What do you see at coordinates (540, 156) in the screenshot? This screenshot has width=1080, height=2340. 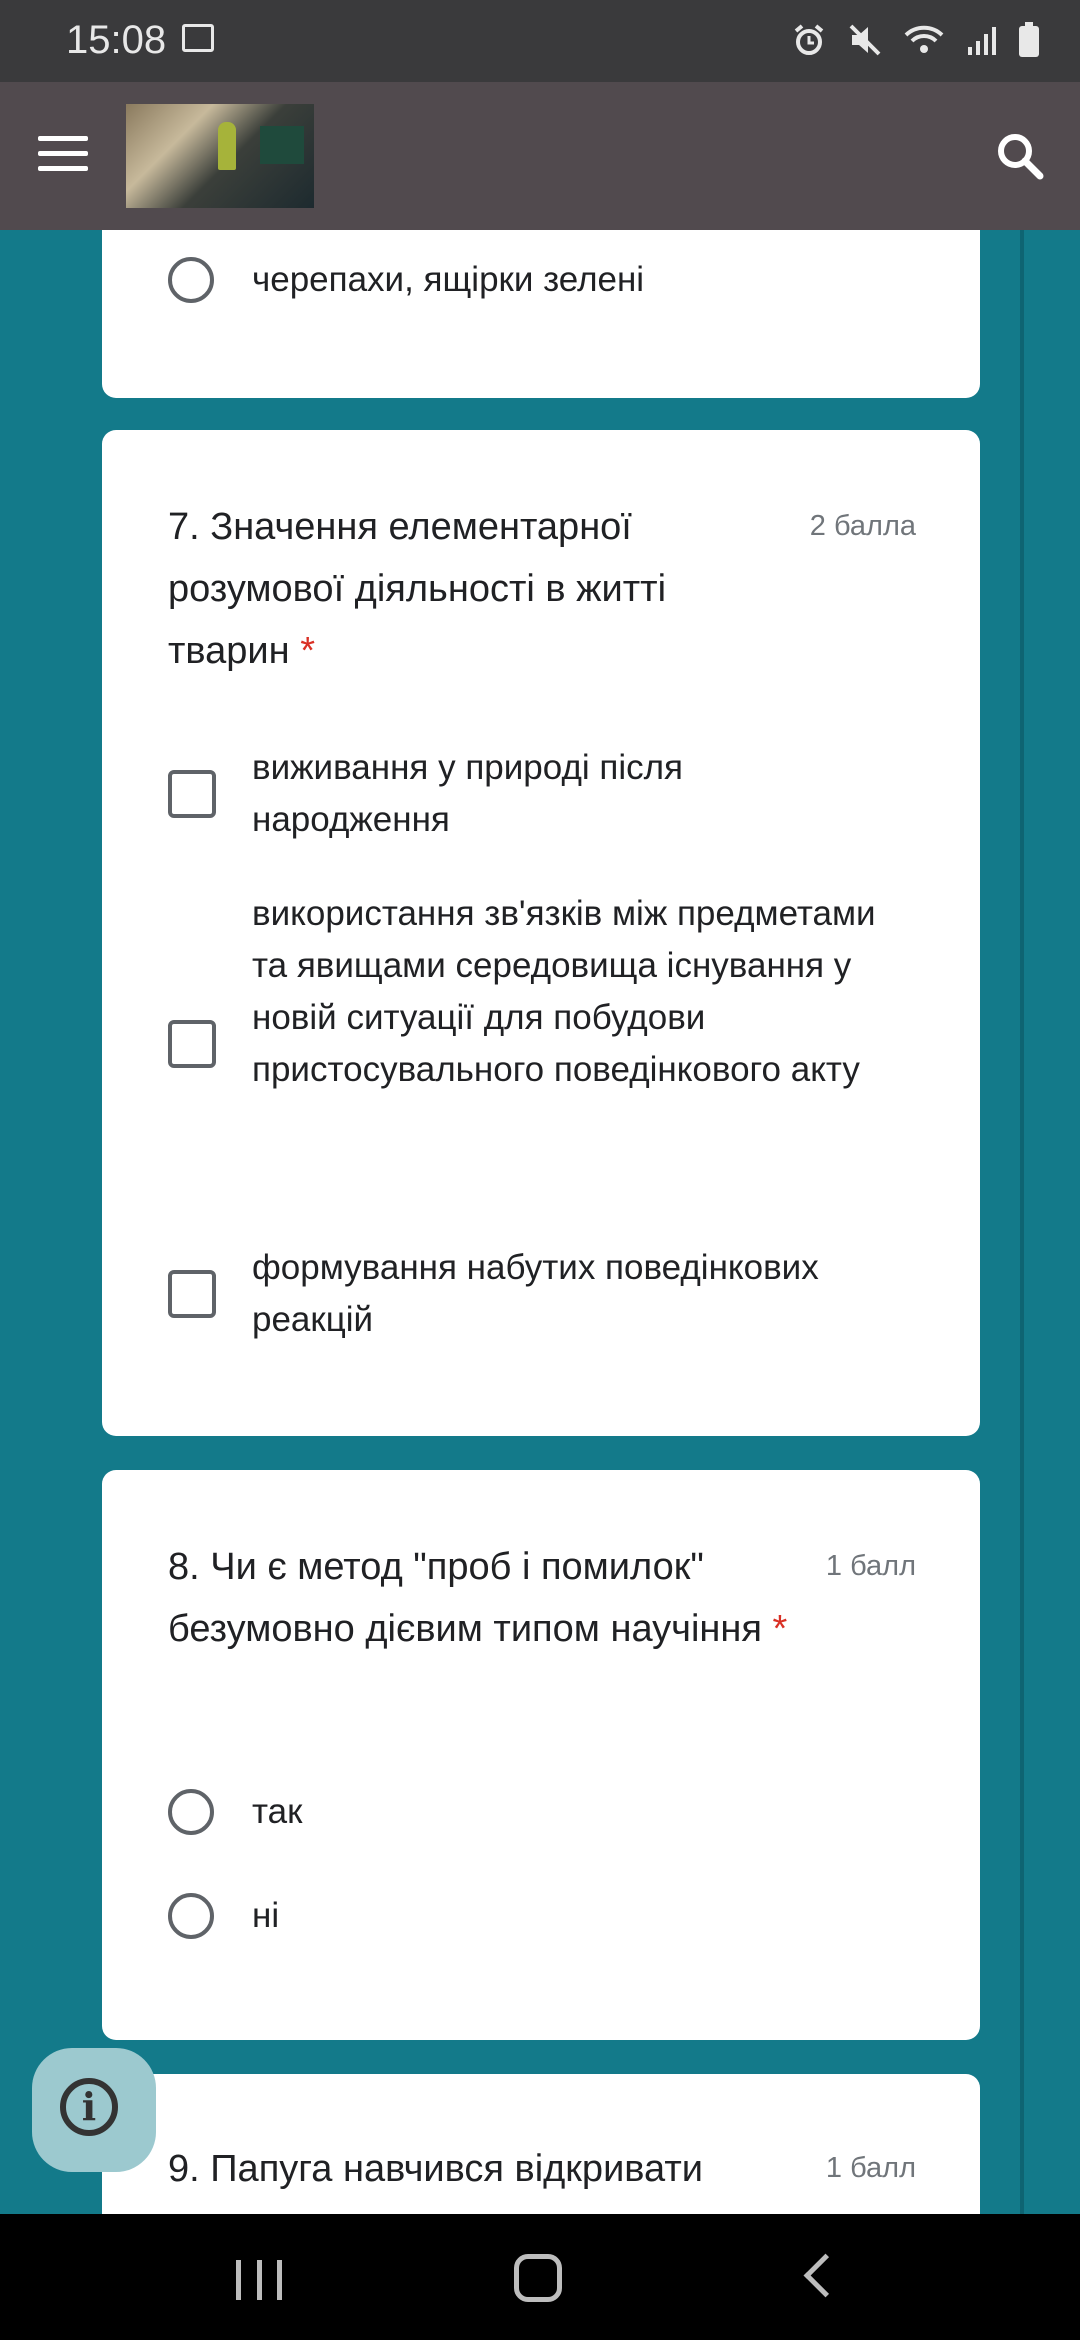 I see `app-bar` at bounding box center [540, 156].